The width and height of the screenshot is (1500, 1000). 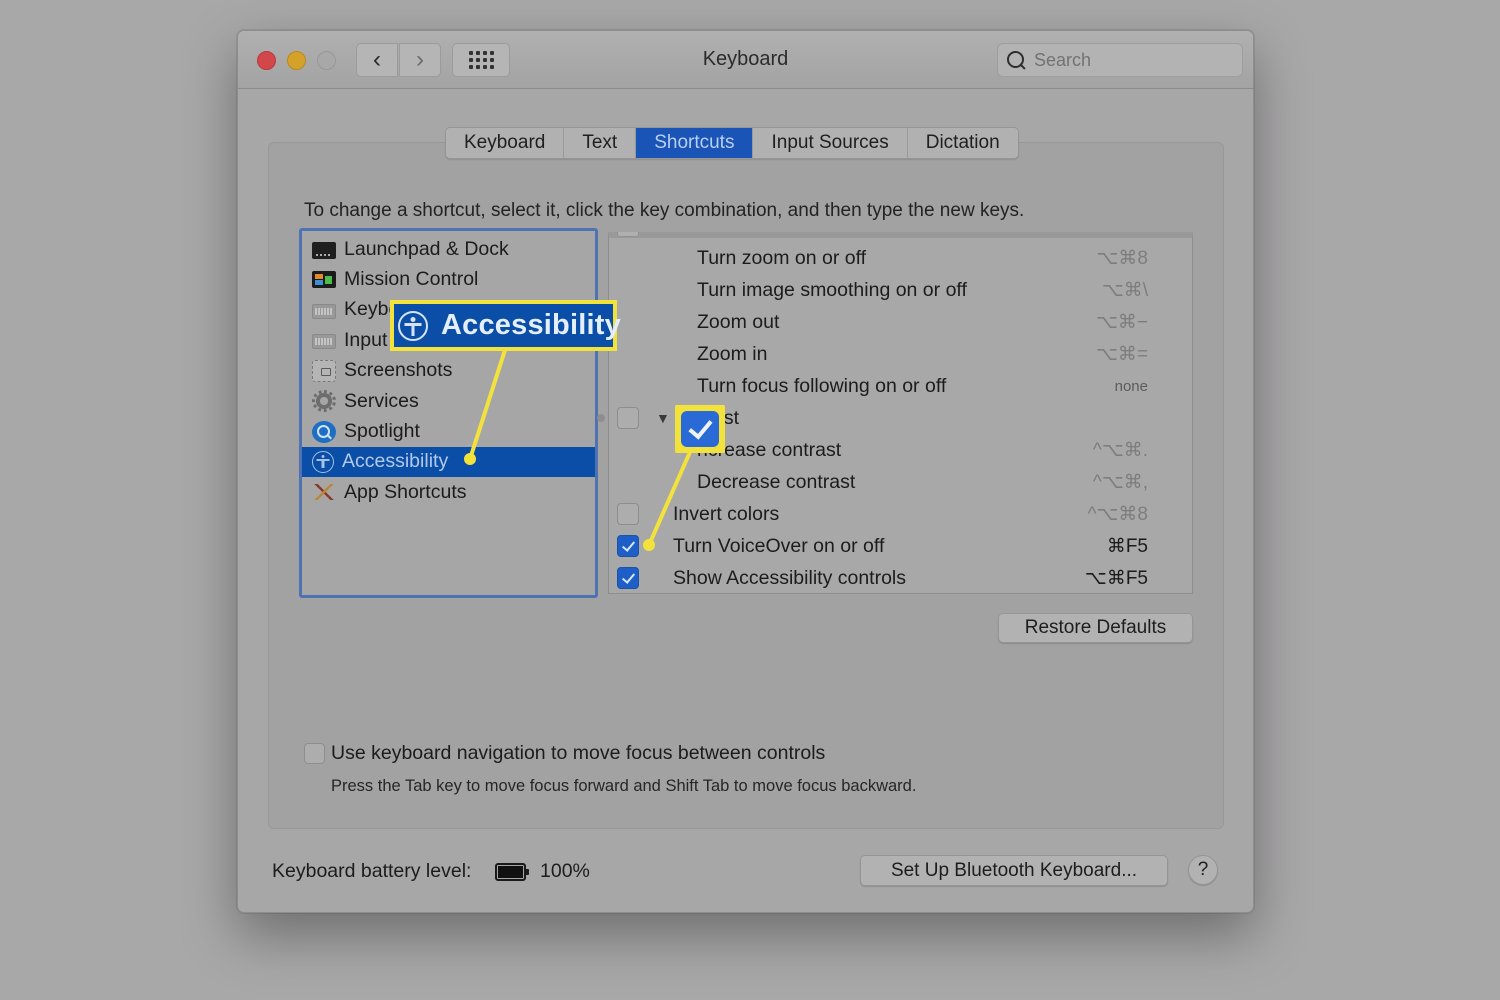 I want to click on category-label: Accessibility, so click(x=395, y=461).